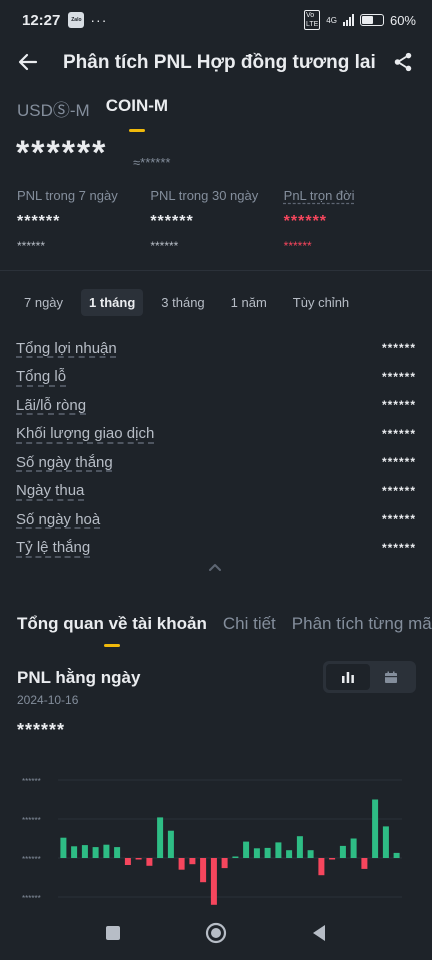 This screenshot has height=960, width=432. I want to click on metric-row: Tổng lợi nhuận ******, so click(216, 348).